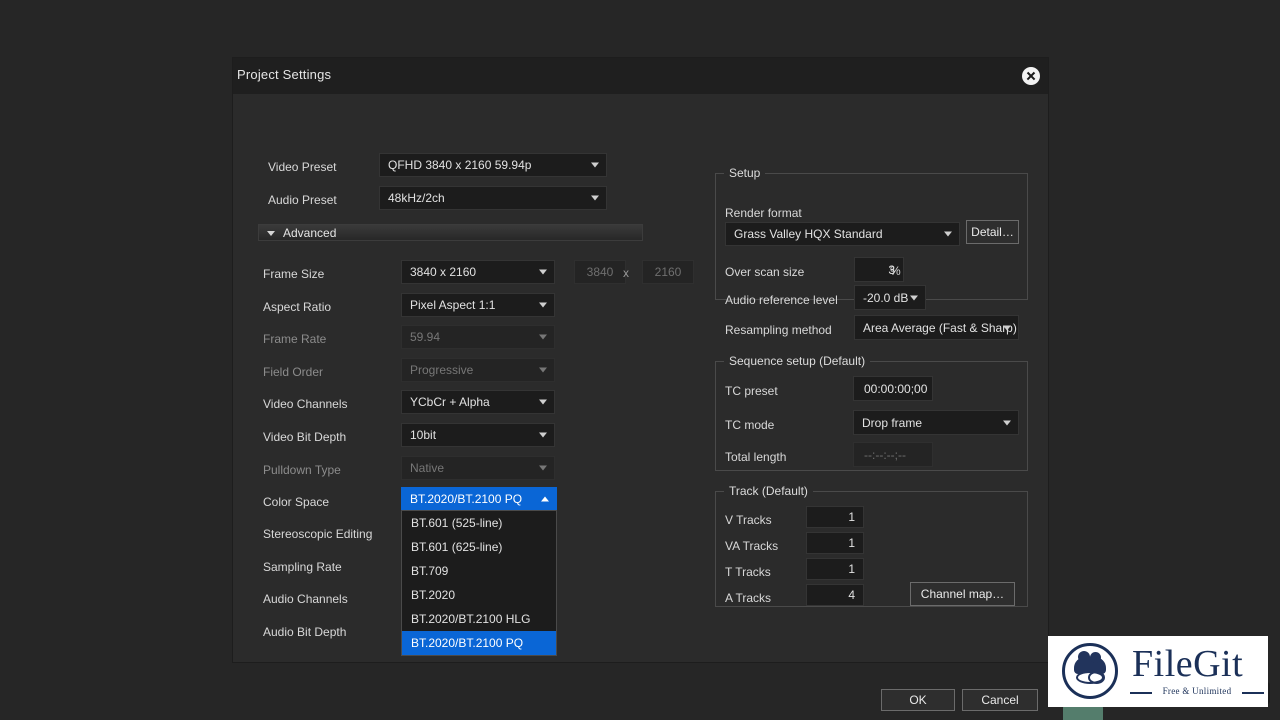 The image size is (1280, 720). I want to click on video-preset-combo: QFHD 3840 x 2160 59.94p, so click(493, 165).